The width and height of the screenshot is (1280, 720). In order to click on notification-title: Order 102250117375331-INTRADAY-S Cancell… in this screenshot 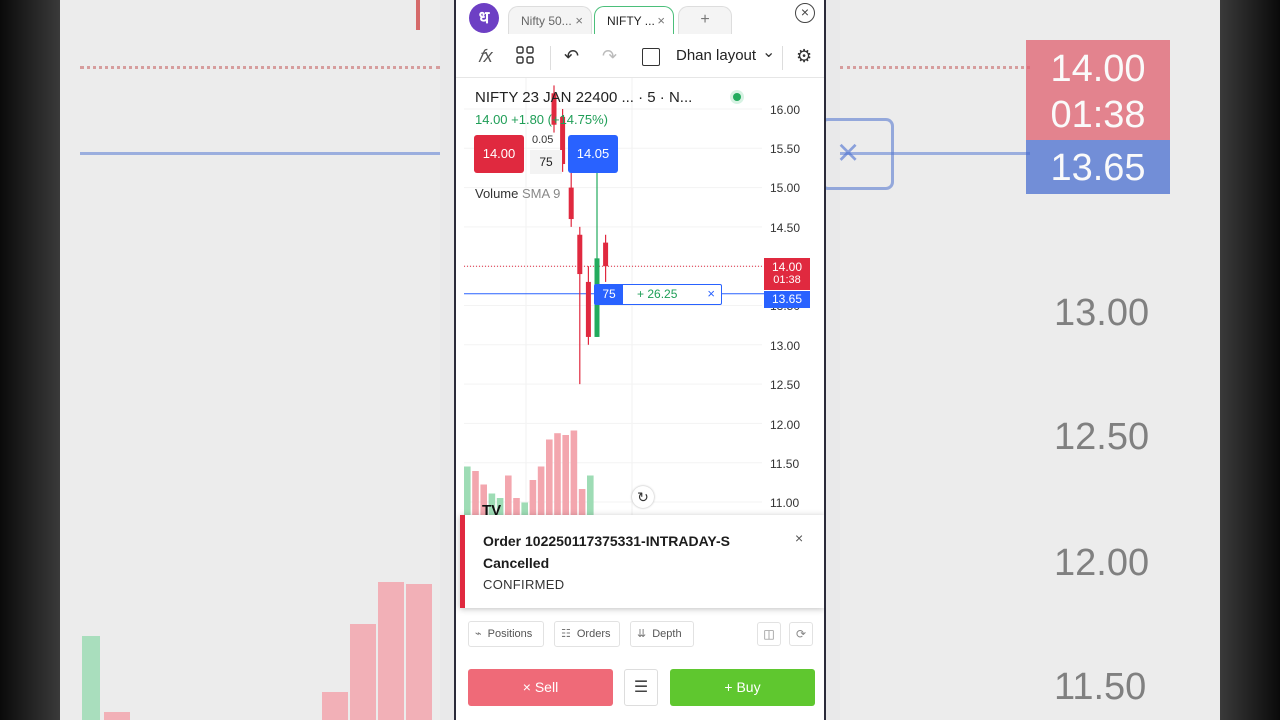, I will do `click(606, 552)`.